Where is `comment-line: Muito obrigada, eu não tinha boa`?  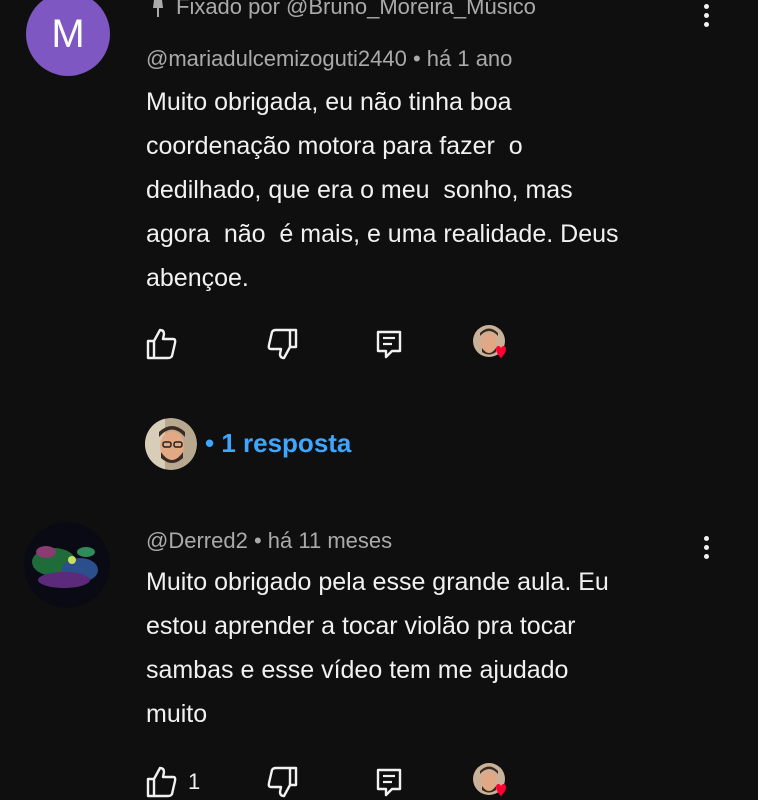 comment-line: Muito obrigada, eu não tinha boa is located at coordinates (329, 102).